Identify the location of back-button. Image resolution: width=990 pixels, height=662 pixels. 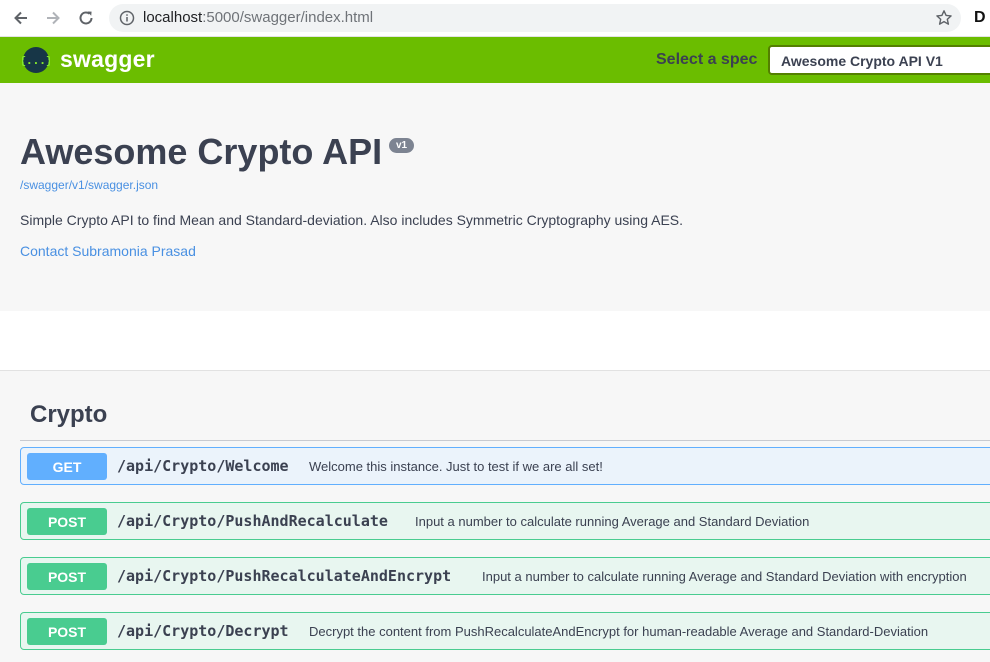
(21, 18).